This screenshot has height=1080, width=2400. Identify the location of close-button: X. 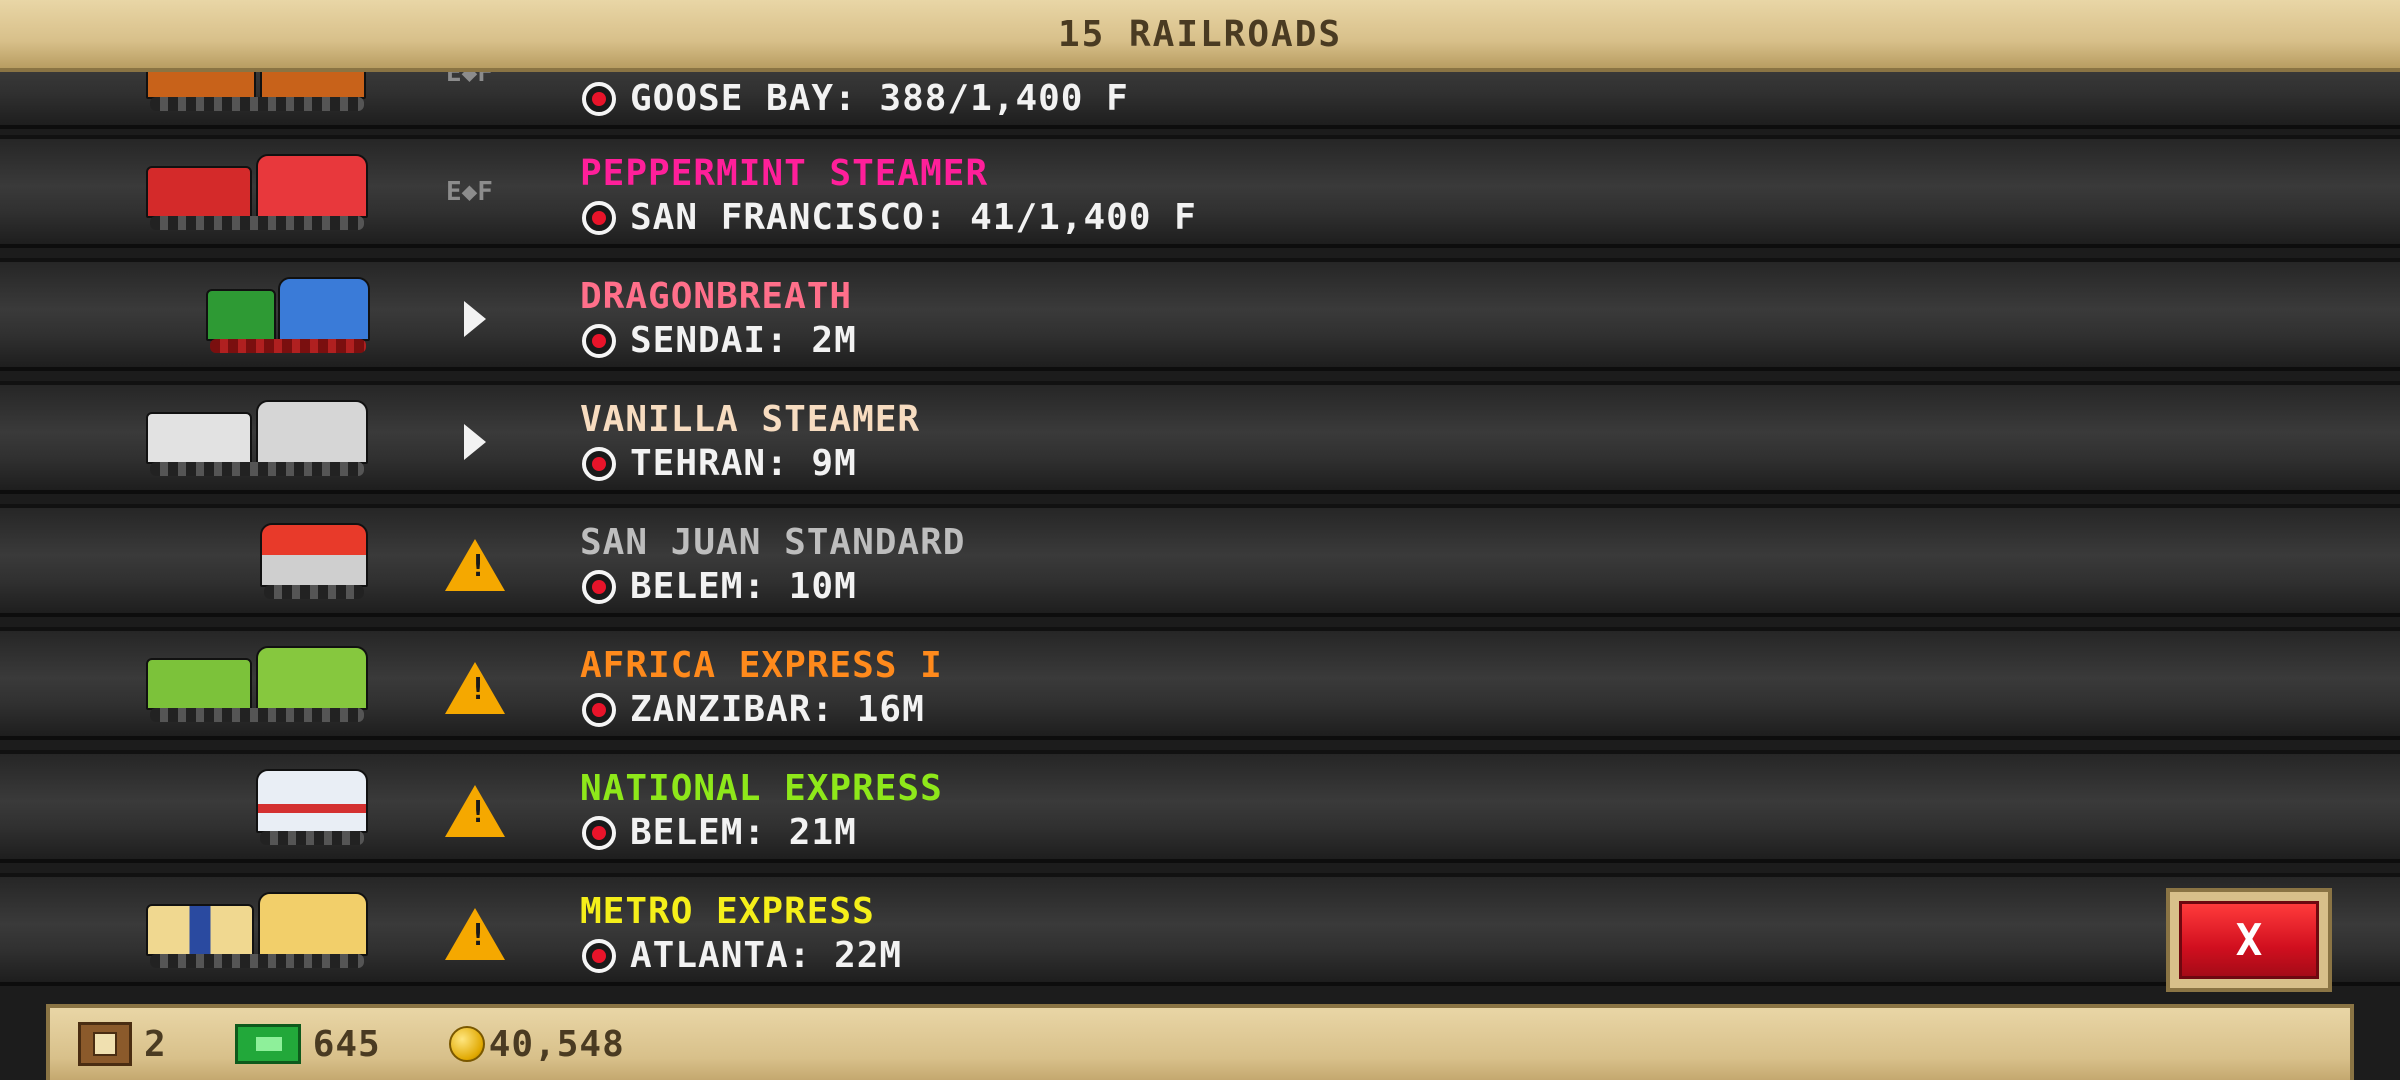
(2249, 940).